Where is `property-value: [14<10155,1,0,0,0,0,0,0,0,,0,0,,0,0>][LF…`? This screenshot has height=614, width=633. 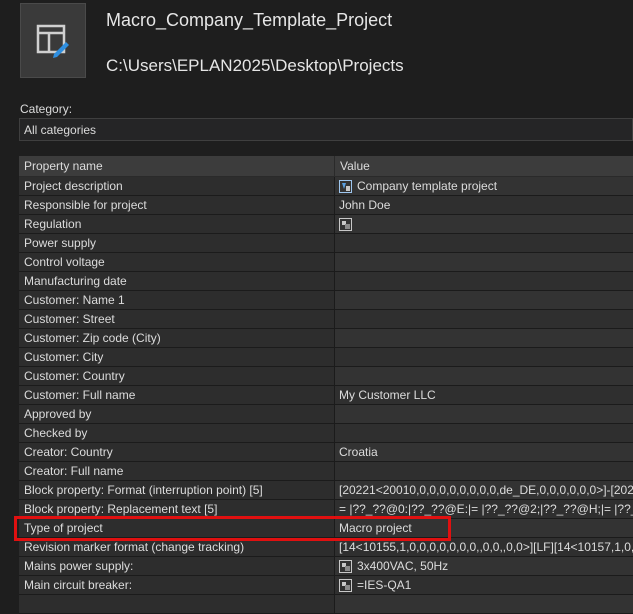
property-value: [14<10155,1,0,0,0,0,0,0,0,,0,0,,0,0>][LF… is located at coordinates (484, 547).